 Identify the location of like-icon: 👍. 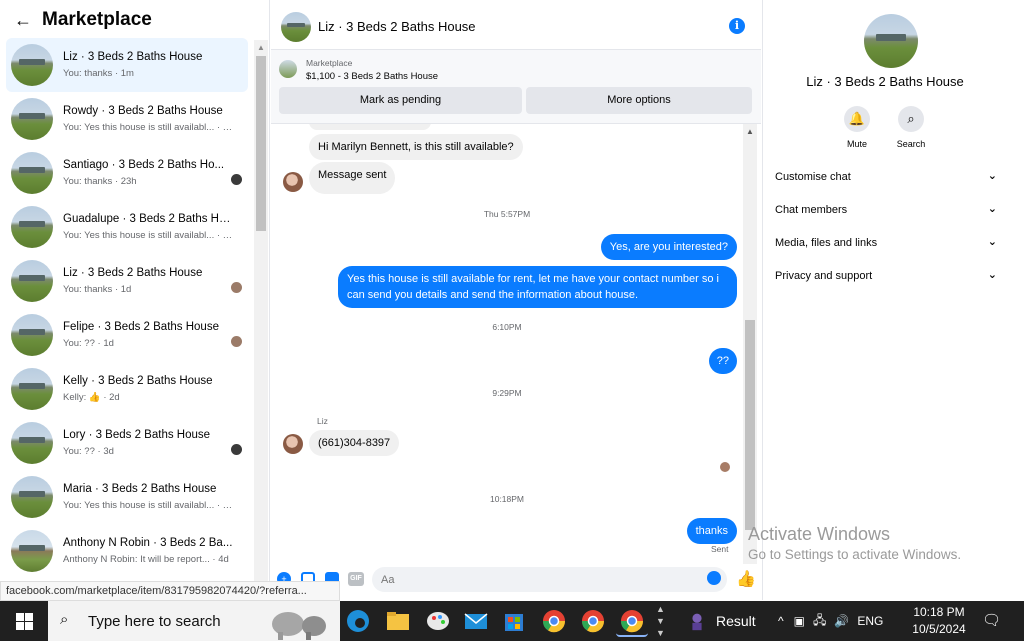
(746, 579).